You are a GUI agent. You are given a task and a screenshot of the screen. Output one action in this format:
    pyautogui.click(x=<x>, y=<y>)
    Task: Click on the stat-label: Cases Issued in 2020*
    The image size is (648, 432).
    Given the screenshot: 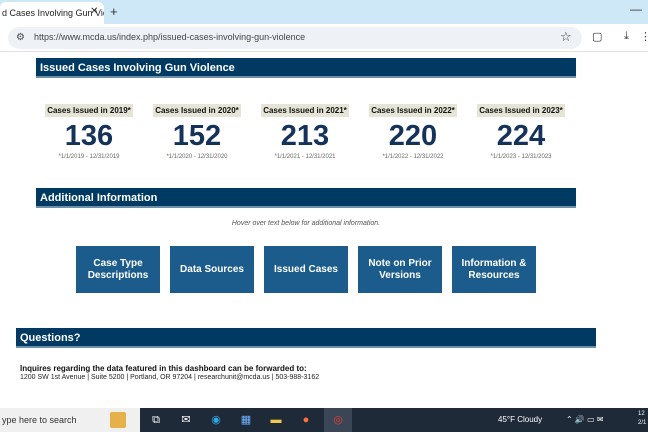 What is the action you would take?
    pyautogui.click(x=197, y=110)
    